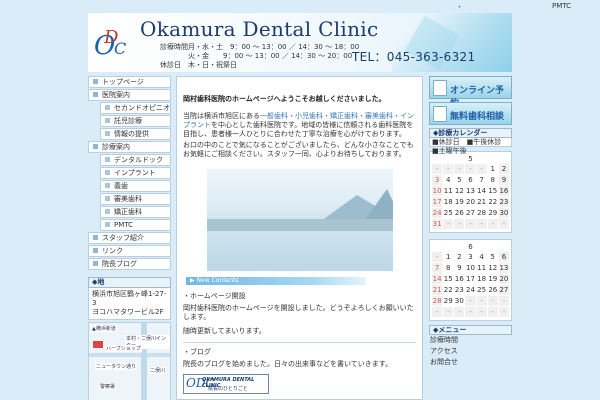 This screenshot has height=400, width=600. I want to click on nav-item: スタッフ紹介, so click(129, 238).